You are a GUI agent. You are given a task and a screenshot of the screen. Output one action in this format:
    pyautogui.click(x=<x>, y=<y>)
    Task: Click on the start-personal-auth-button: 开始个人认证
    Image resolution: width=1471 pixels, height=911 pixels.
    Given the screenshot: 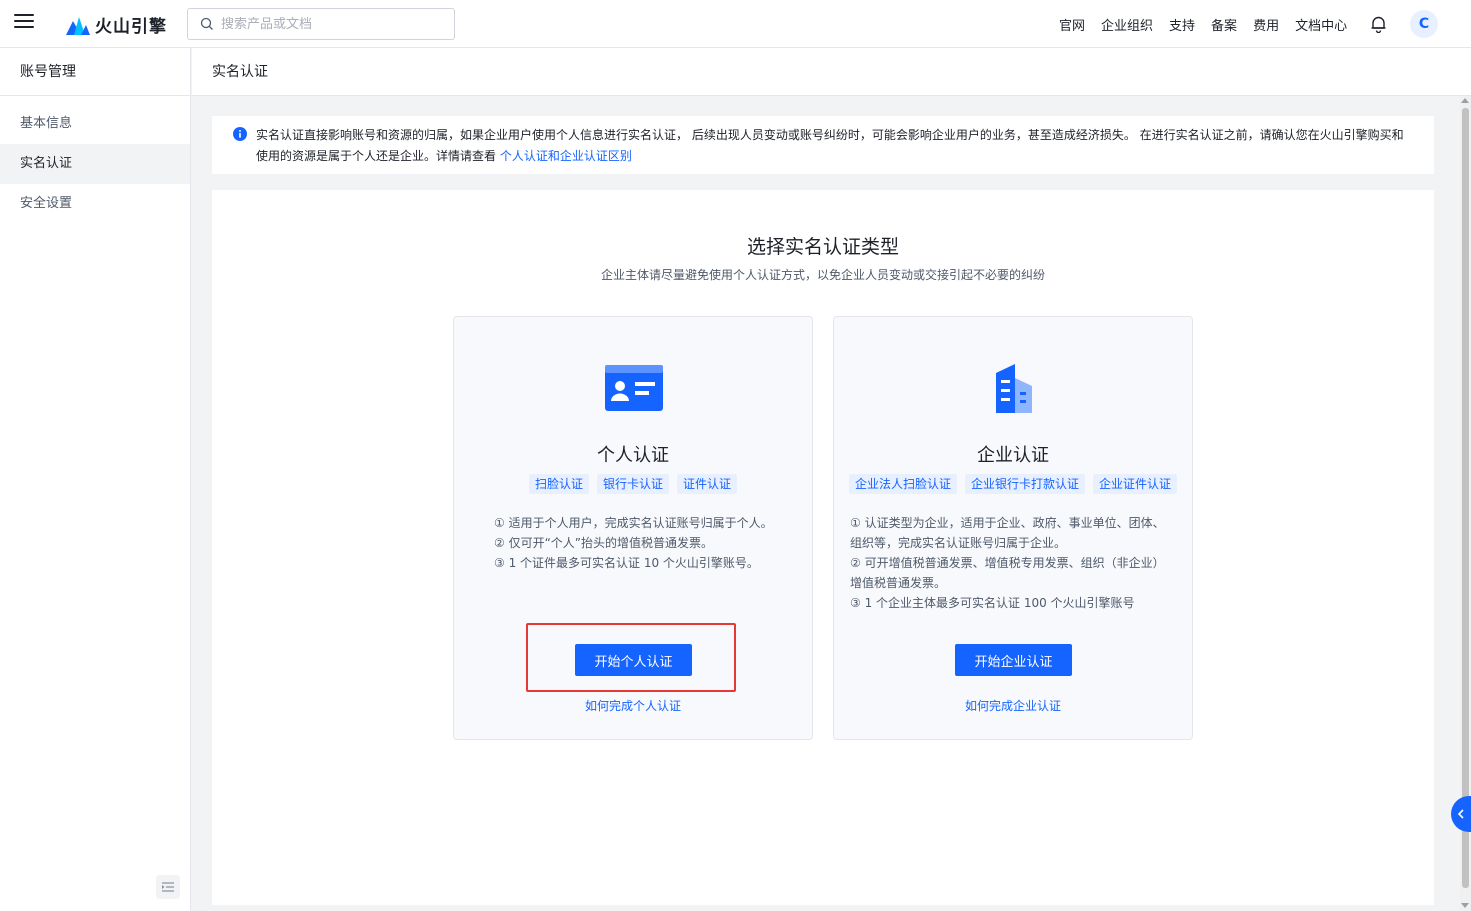 What is the action you would take?
    pyautogui.click(x=633, y=660)
    